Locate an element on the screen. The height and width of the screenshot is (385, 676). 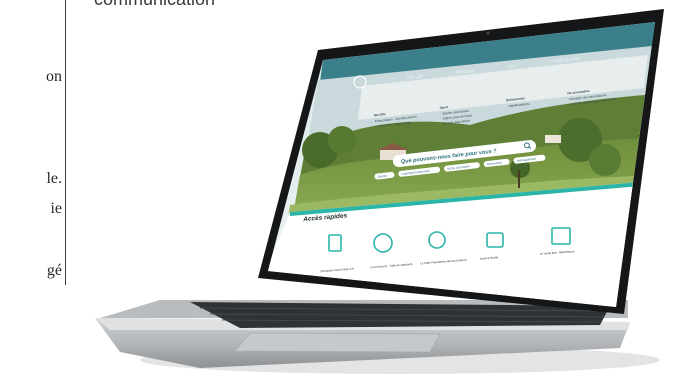
nav-item-actu: Actu is located at coordinates (512, 66).